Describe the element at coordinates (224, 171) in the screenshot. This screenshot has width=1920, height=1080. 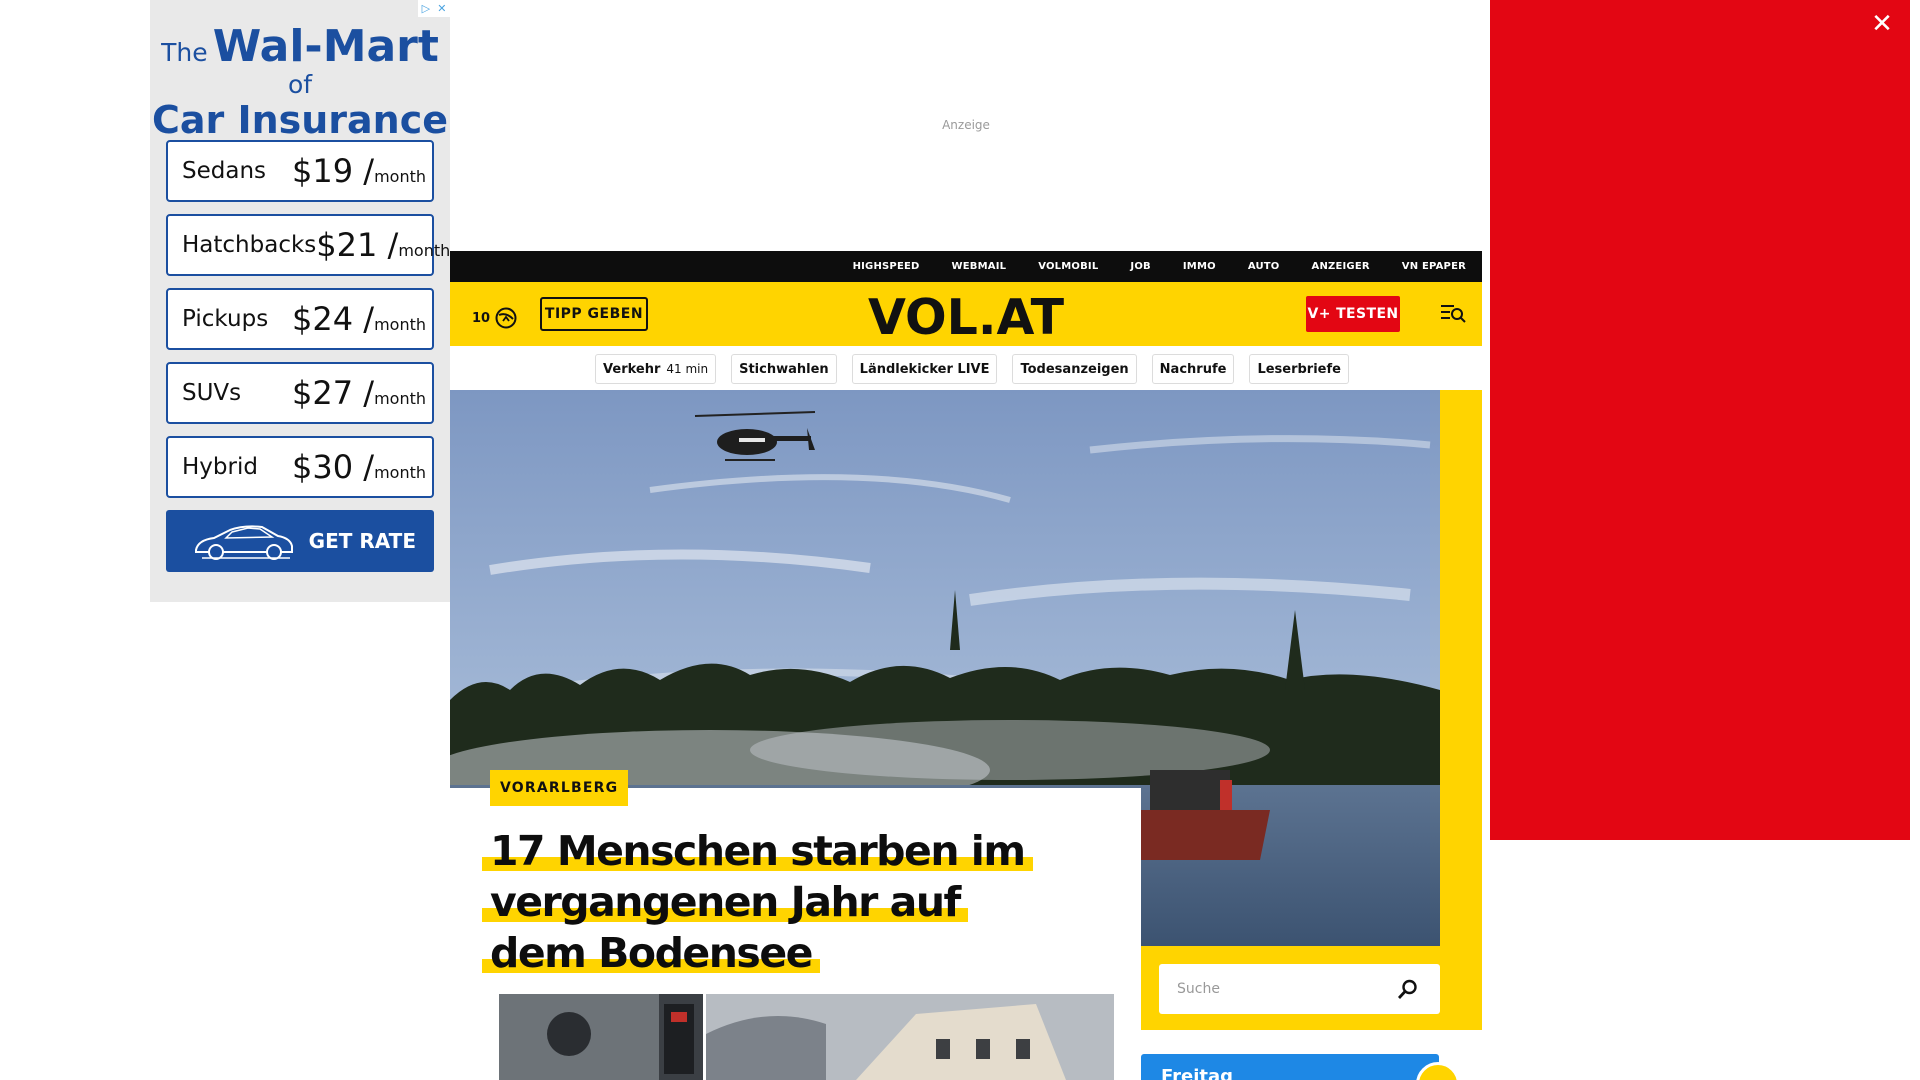
I see `ad-row-label: Sedans` at that location.